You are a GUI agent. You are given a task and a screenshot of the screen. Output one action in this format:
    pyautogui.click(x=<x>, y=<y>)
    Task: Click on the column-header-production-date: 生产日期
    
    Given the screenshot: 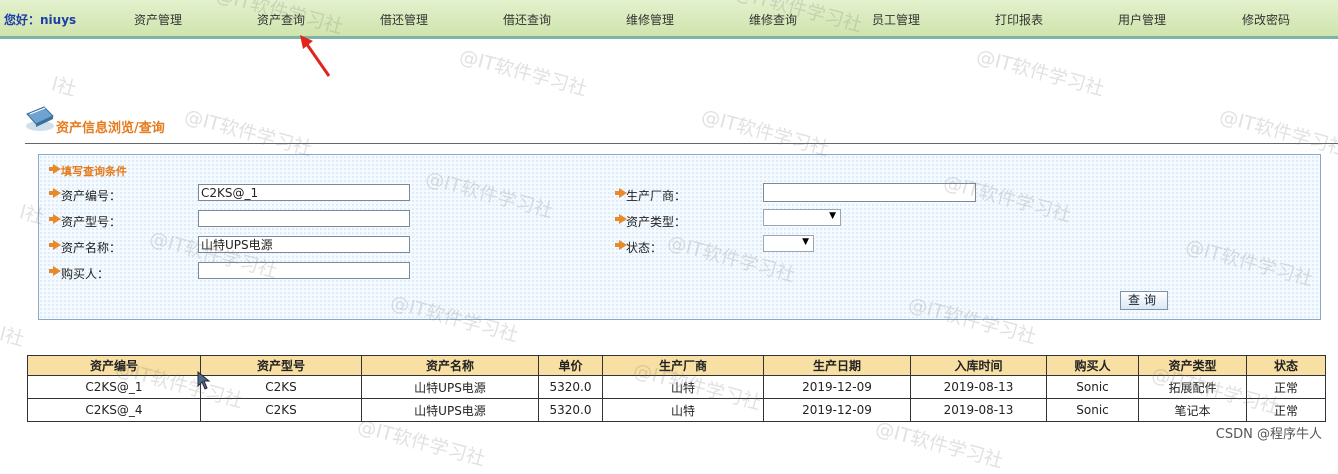 What is the action you would take?
    pyautogui.click(x=837, y=365)
    